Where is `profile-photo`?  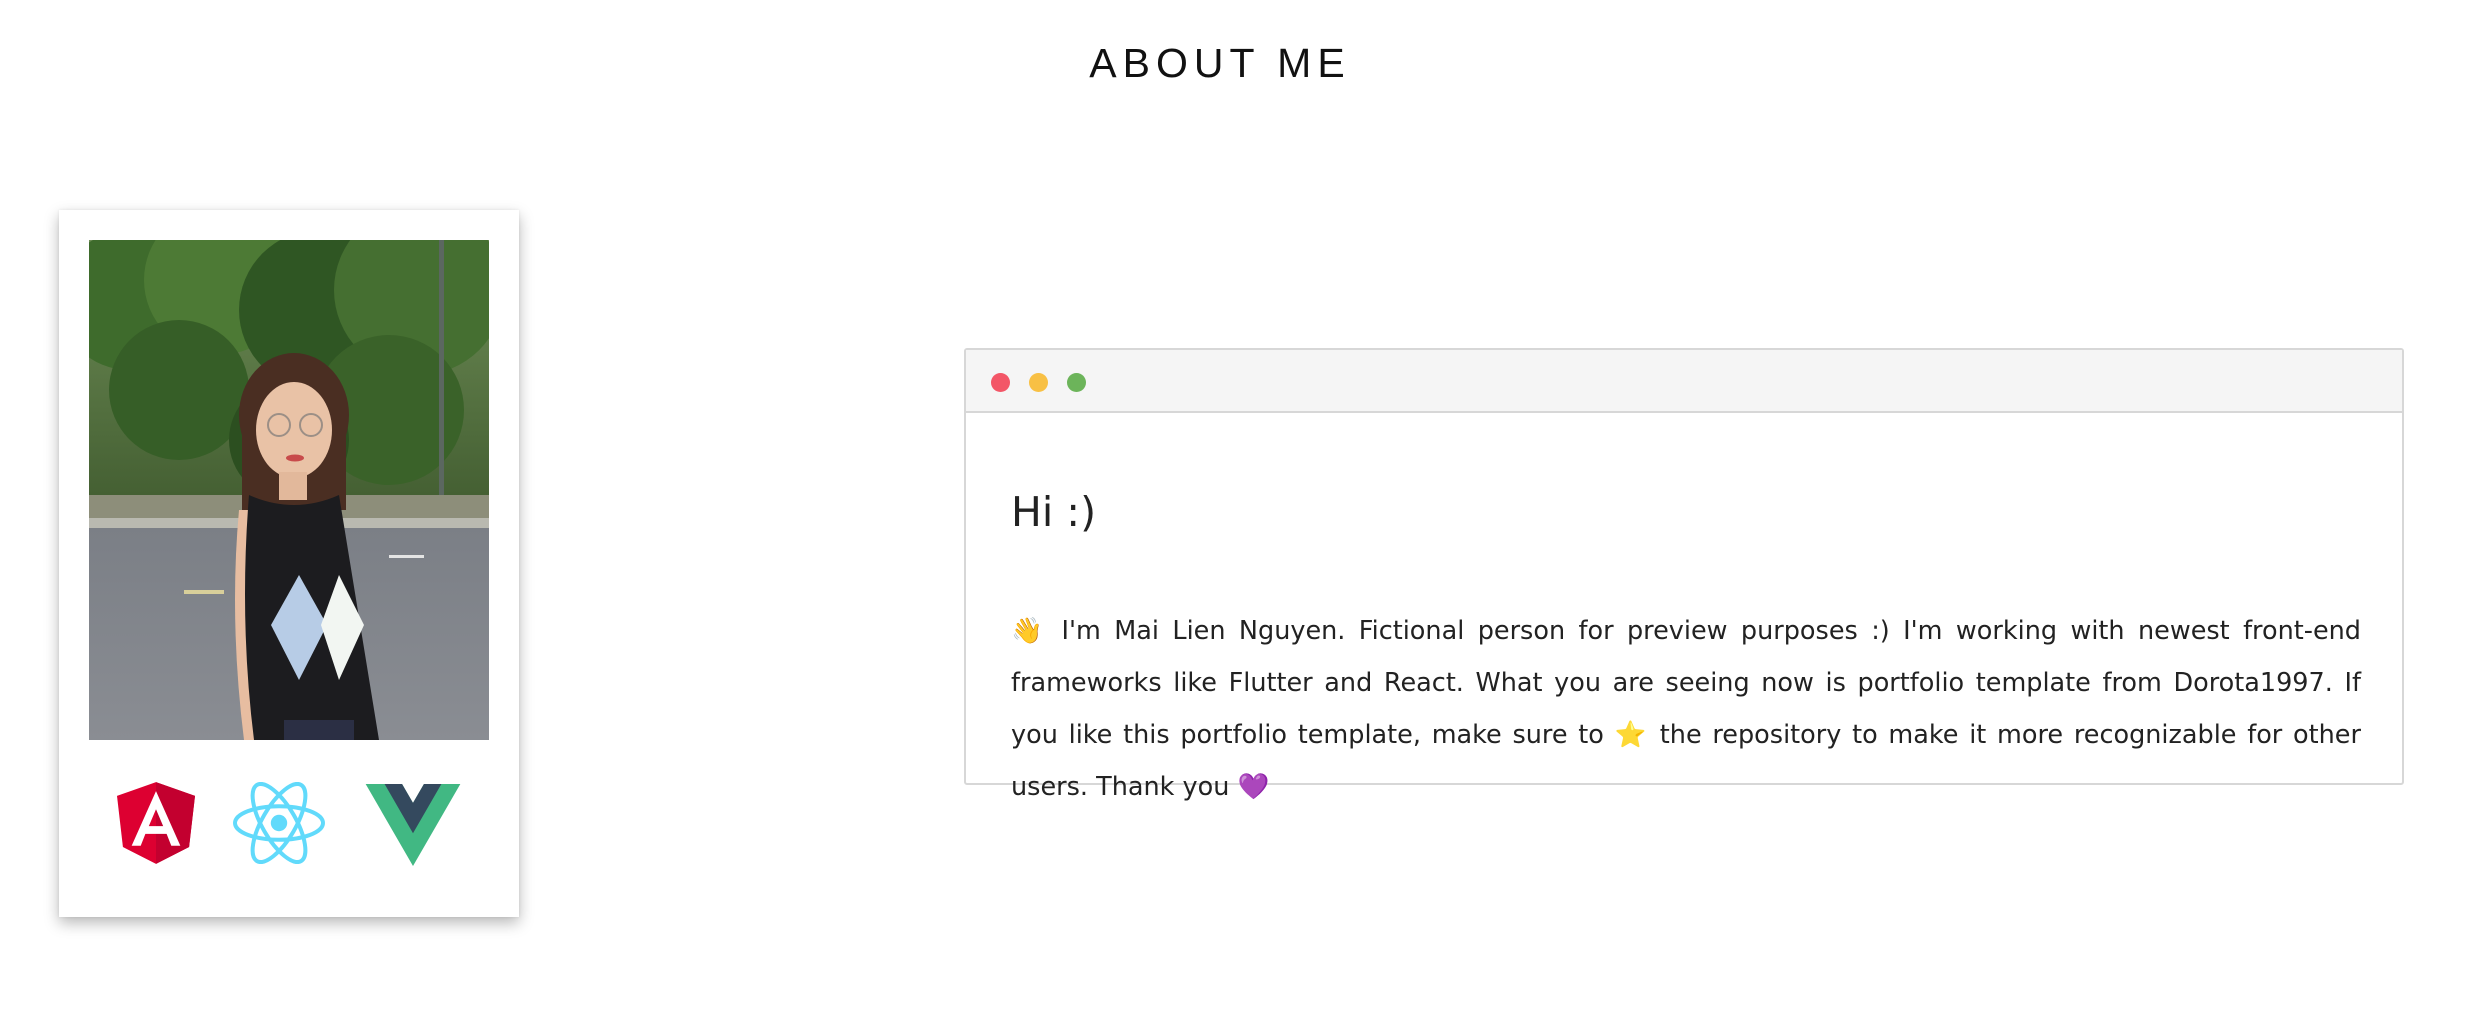 profile-photo is located at coordinates (289, 490).